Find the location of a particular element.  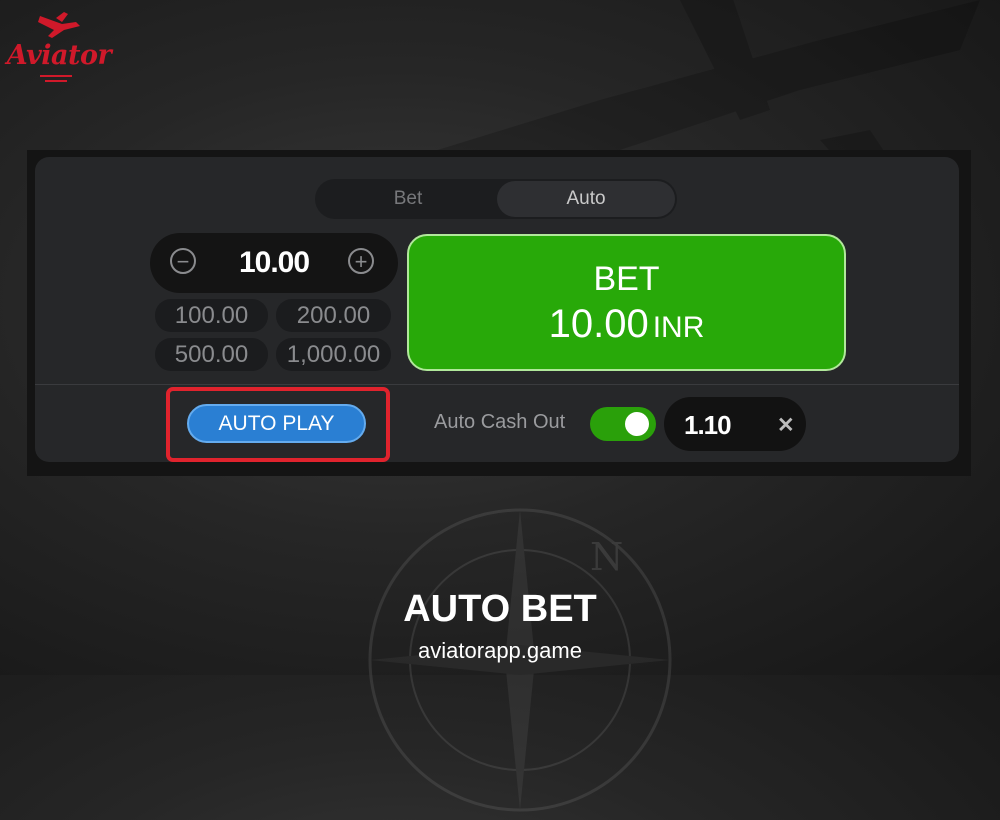

aviator-logo: Aviator is located at coordinates (59, 48).